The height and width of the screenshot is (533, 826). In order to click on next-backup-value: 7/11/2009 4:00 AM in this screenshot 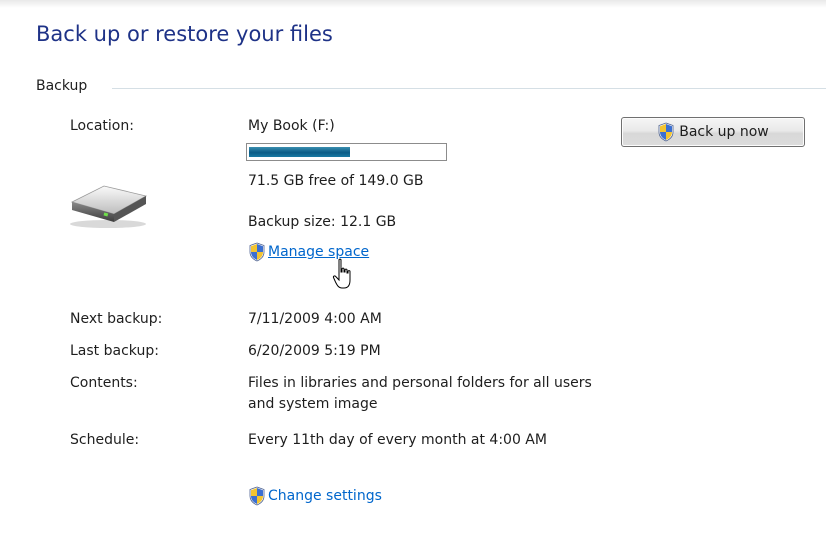, I will do `click(315, 319)`.